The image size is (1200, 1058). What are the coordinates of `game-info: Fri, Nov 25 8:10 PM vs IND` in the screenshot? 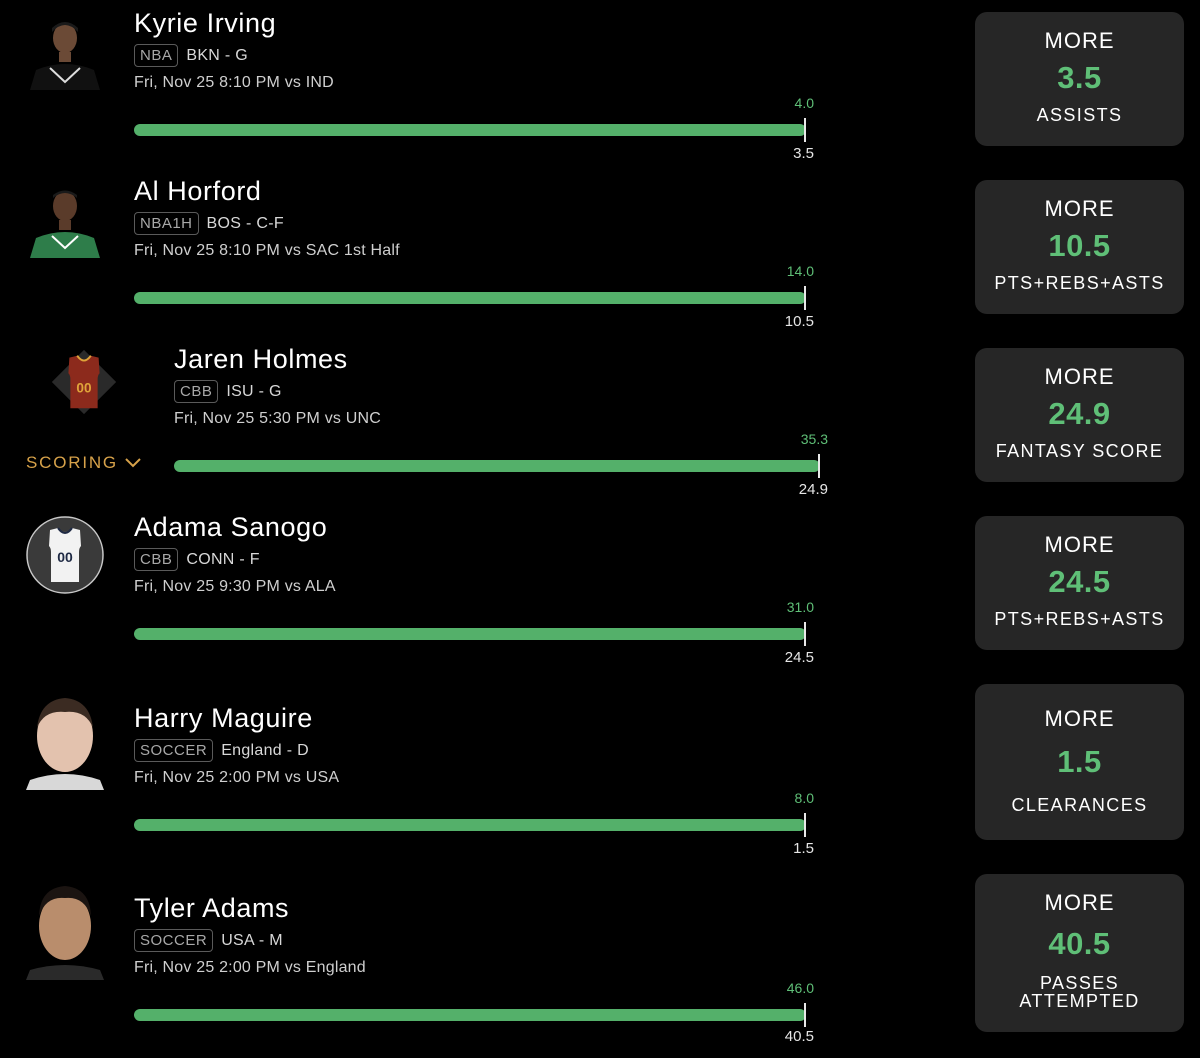 It's located at (234, 82).